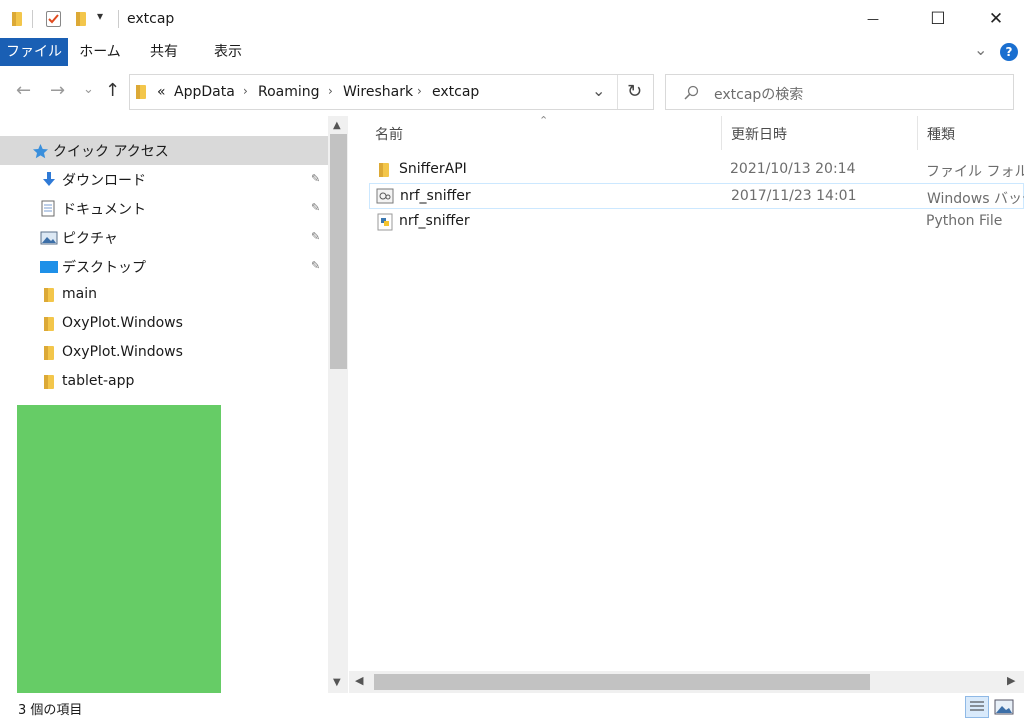 Image resolution: width=1024 pixels, height=721 pixels. What do you see at coordinates (164, 179) in the screenshot?
I see `nav-item-downloads: ダウンロード ✎` at bounding box center [164, 179].